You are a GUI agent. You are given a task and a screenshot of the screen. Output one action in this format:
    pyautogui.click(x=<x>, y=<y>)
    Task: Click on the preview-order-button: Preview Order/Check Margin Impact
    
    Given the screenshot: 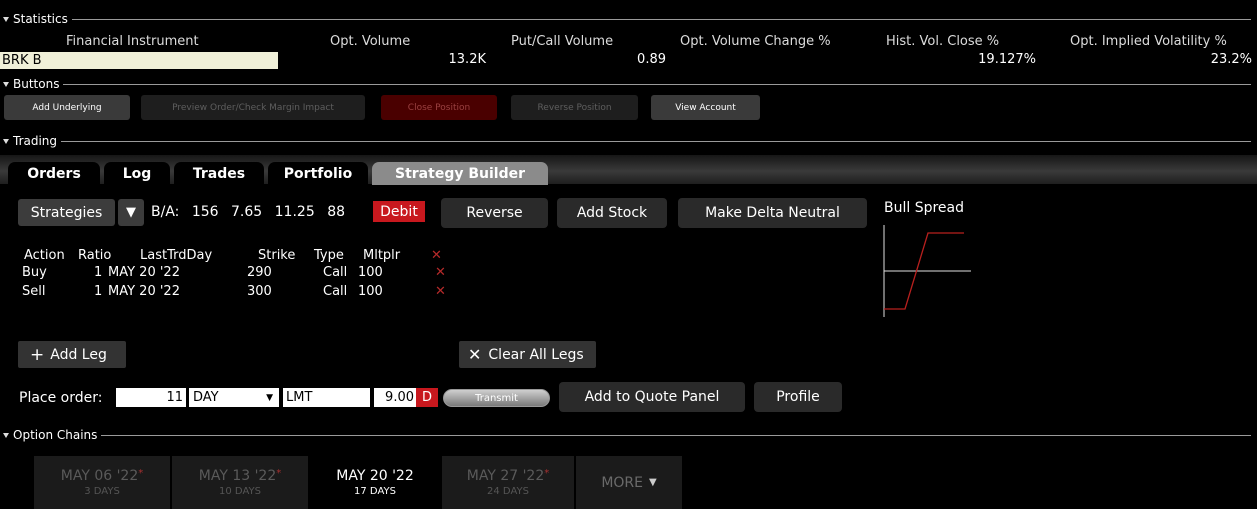 What is the action you would take?
    pyautogui.click(x=253, y=107)
    